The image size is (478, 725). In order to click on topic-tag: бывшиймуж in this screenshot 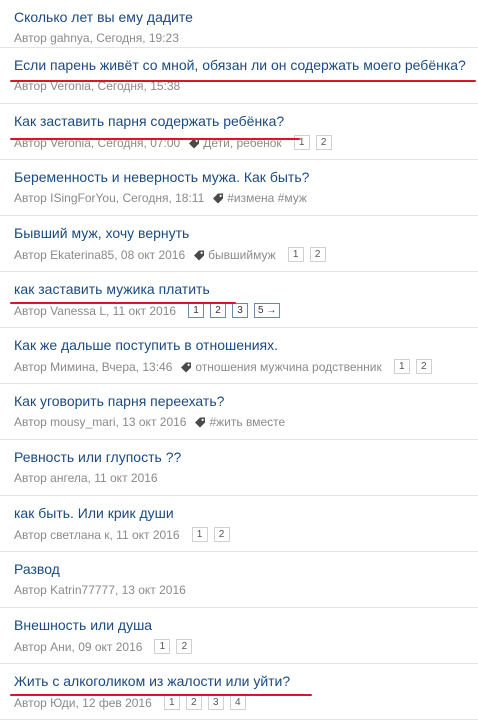, I will do `click(234, 254)`.